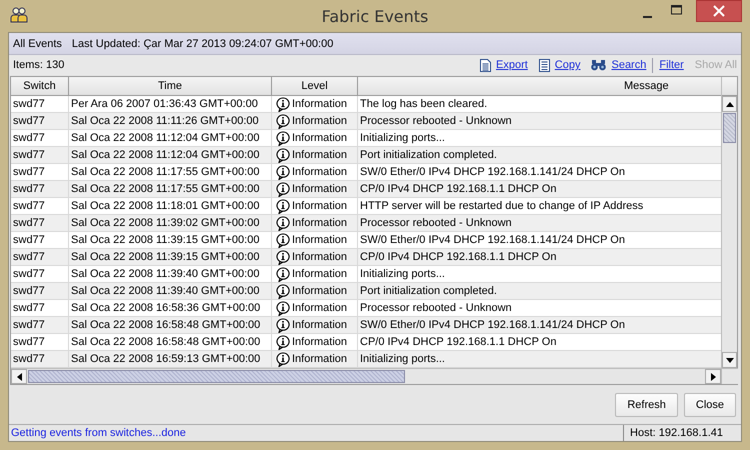 This screenshot has height=450, width=750. I want to click on time-cell: Sal Oca 22 2008 11:39:15 GMT+00:00, so click(170, 257).